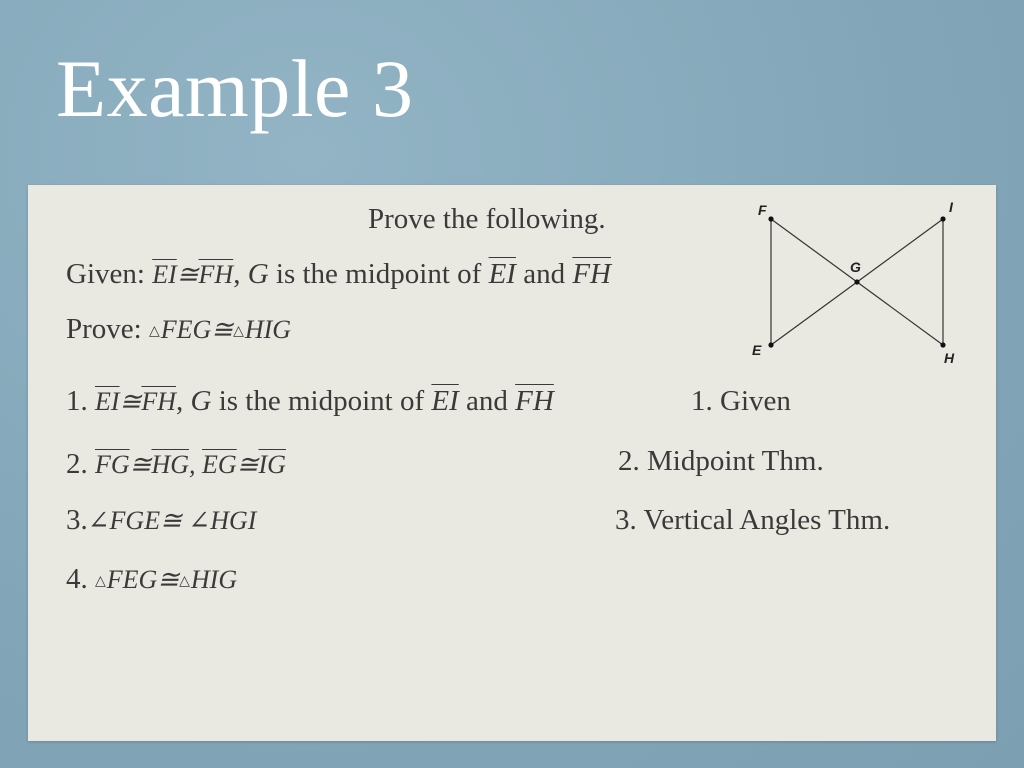  Describe the element at coordinates (216, 274) in the screenshot. I see `given-segment-fh: FH` at that location.